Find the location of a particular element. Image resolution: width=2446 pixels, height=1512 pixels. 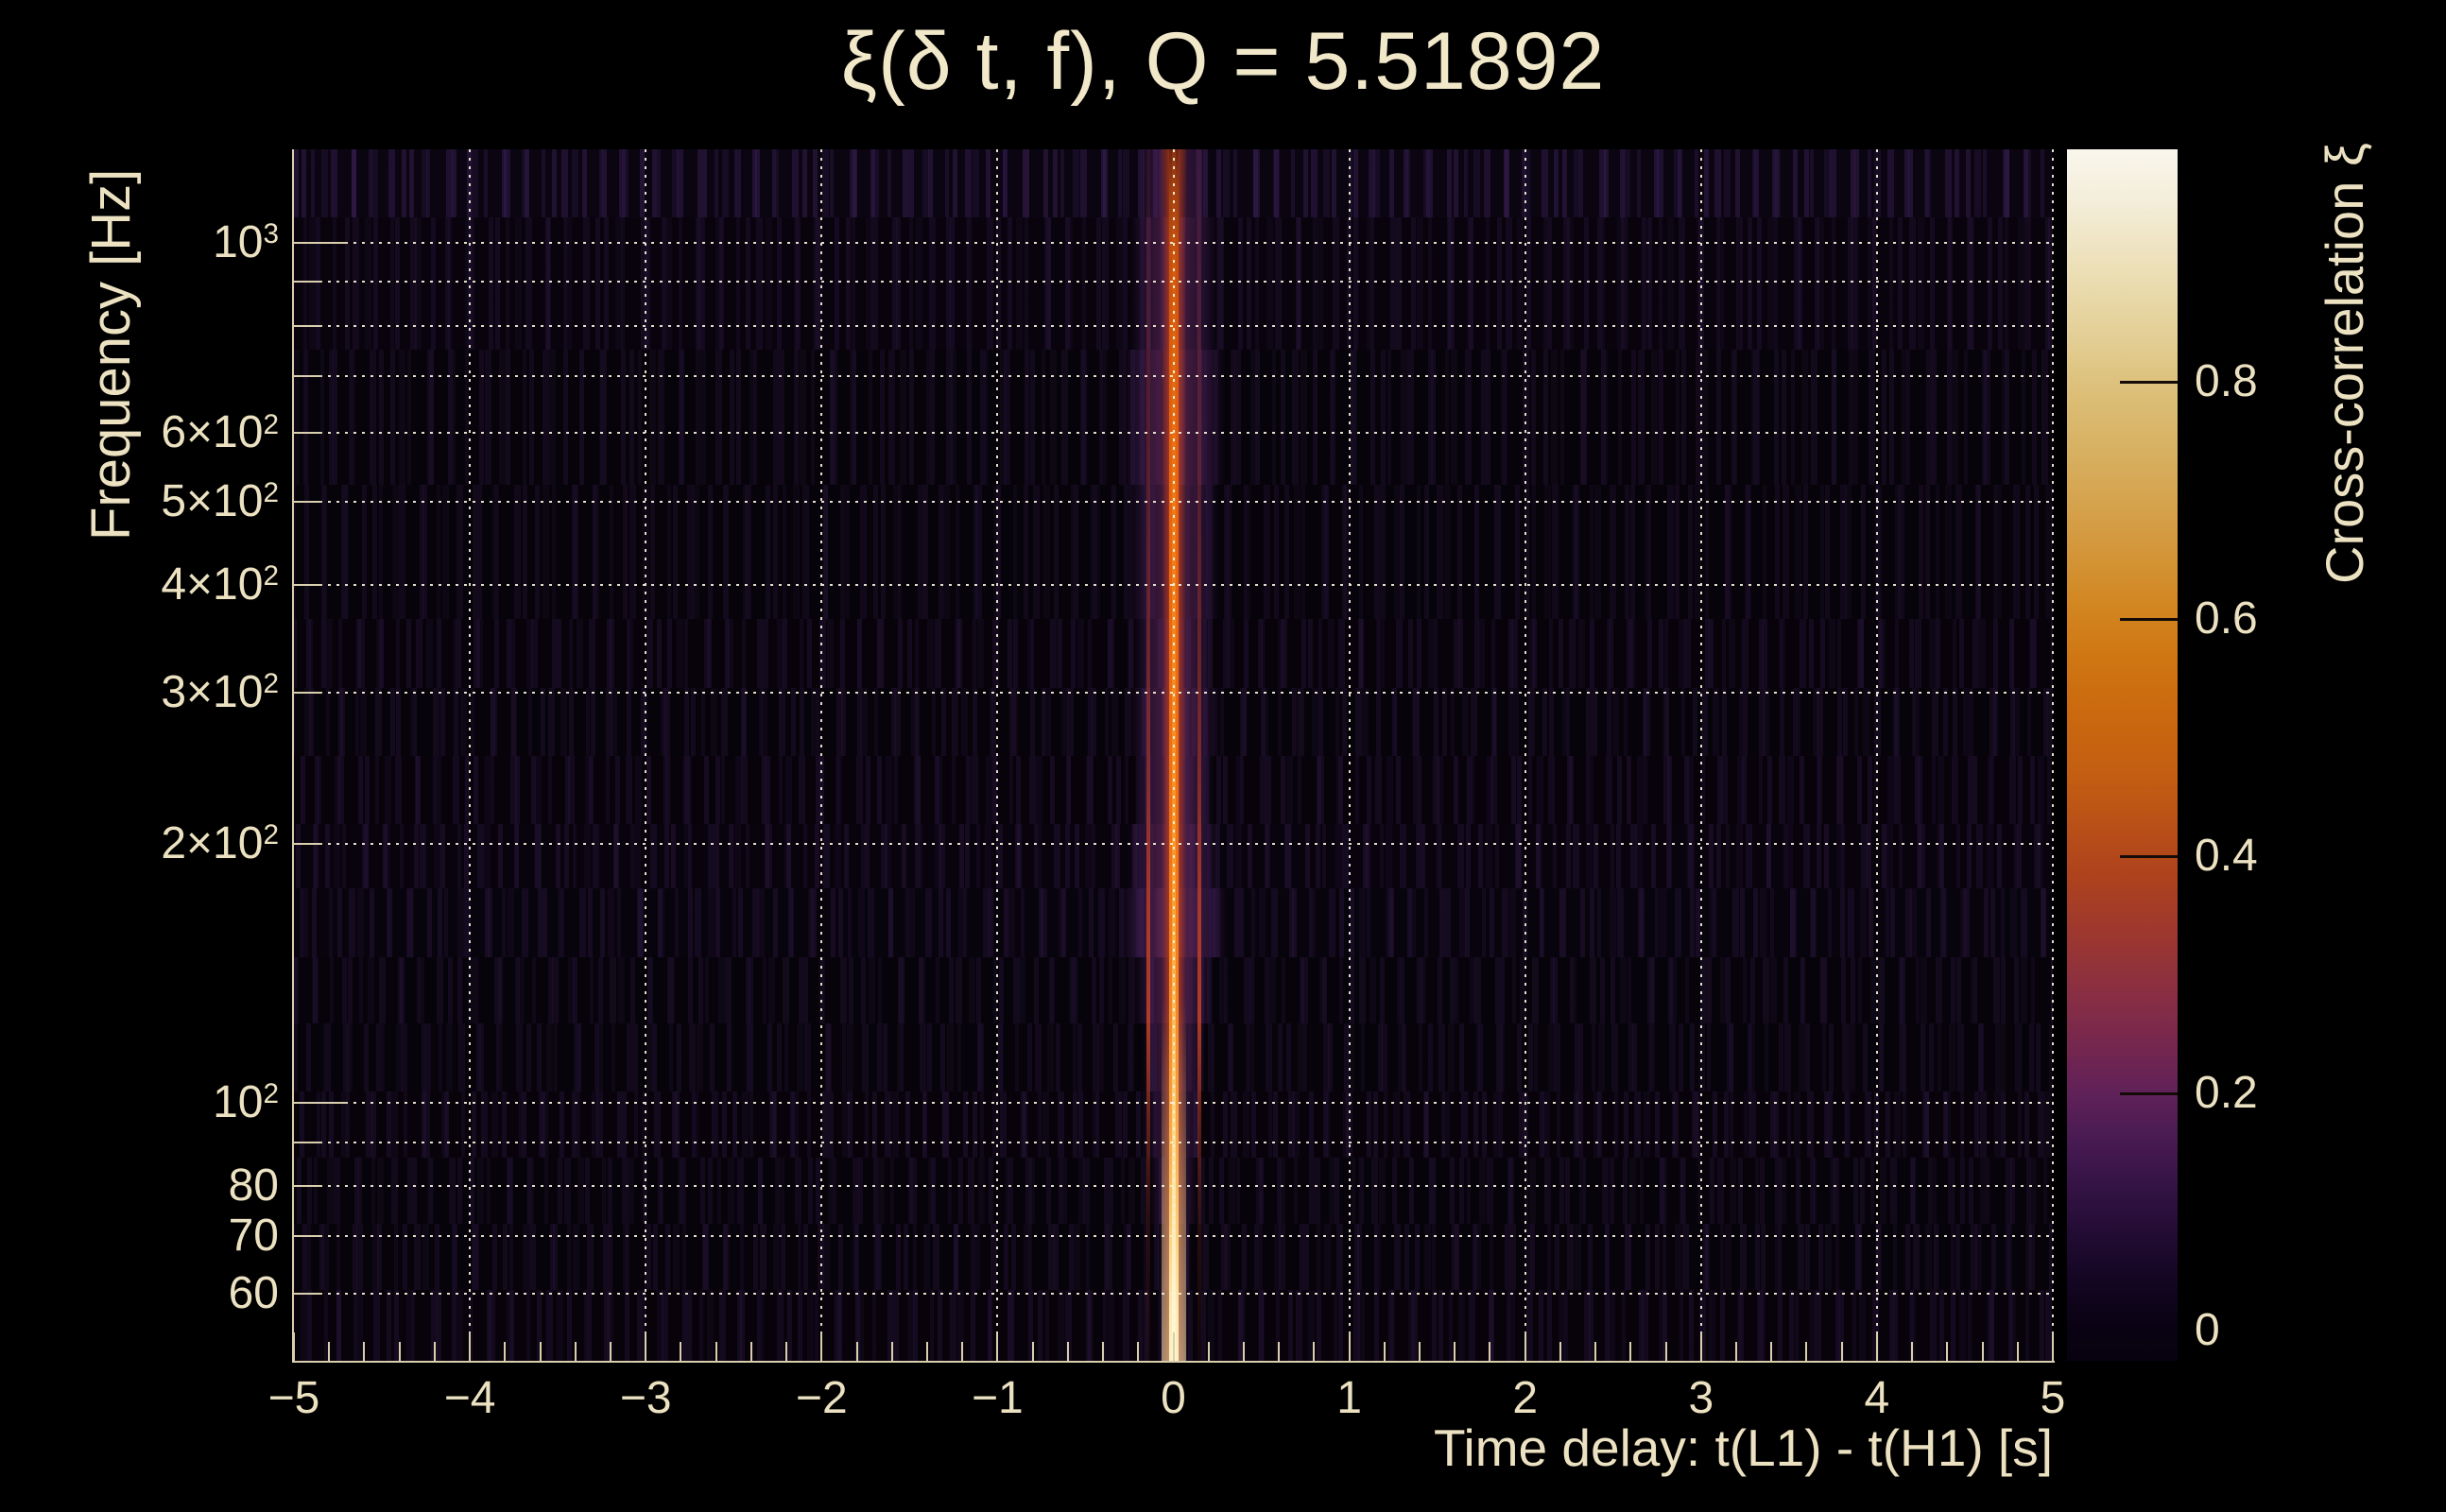

x-tick-label: −4 is located at coordinates (469, 1398).